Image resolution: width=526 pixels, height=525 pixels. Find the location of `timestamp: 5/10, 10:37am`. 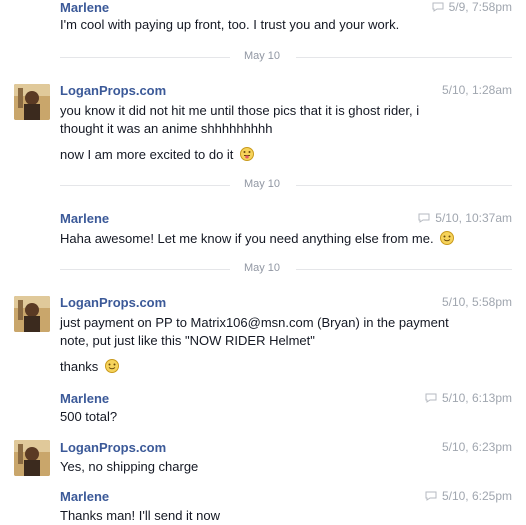

timestamp: 5/10, 10:37am is located at coordinates (465, 218).